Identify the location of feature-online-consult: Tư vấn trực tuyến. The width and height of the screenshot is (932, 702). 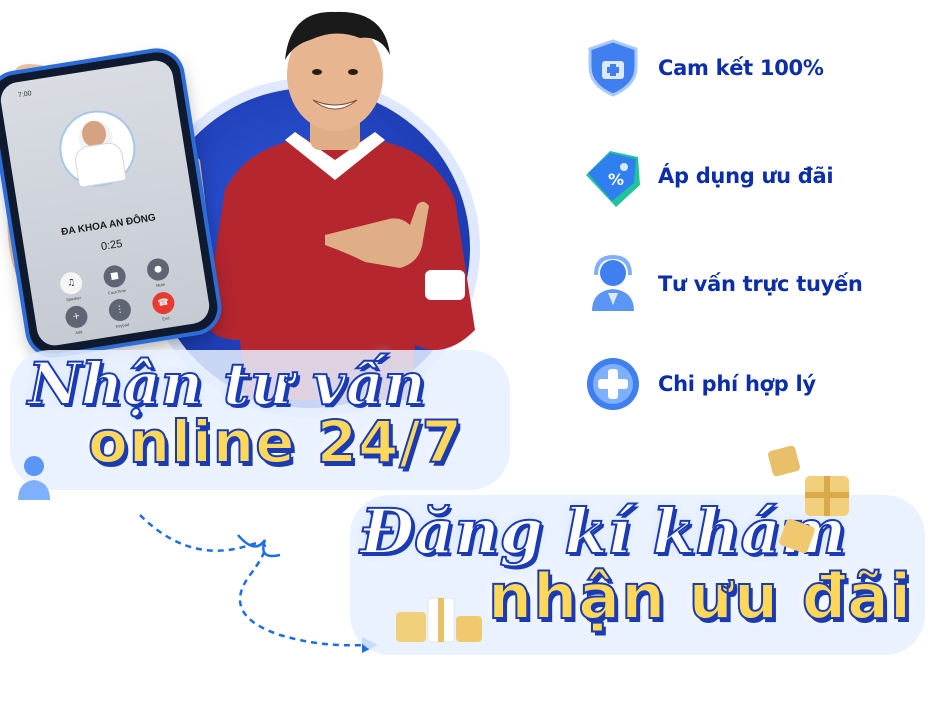
(722, 284).